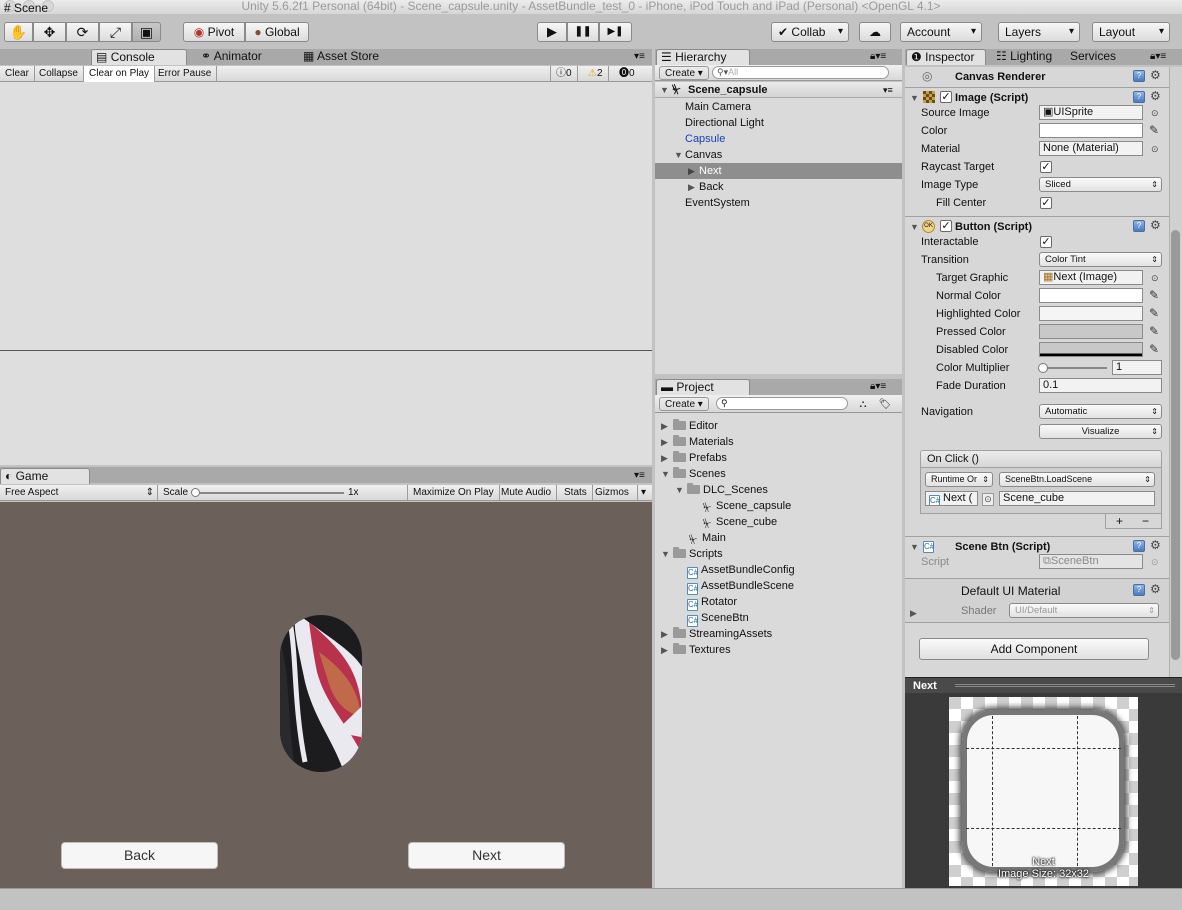 This screenshot has height=910, width=1182. Describe the element at coordinates (1037, 226) in the screenshot. I see `button-component-header: ▼ OK ✓ Button (Script) ? ⚙` at that location.